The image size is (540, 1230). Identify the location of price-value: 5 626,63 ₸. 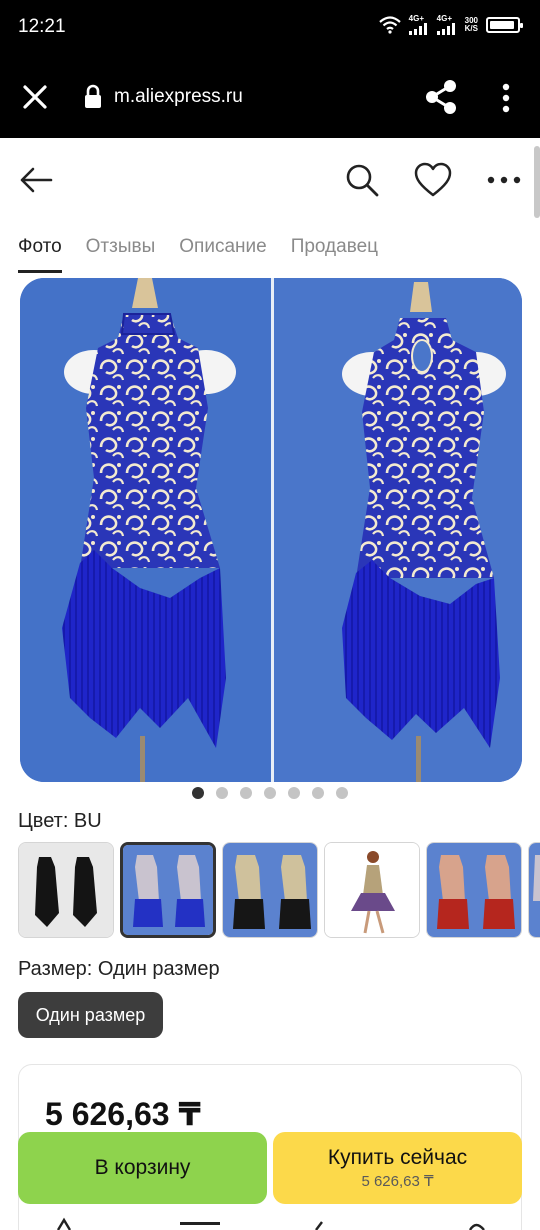
(123, 1114).